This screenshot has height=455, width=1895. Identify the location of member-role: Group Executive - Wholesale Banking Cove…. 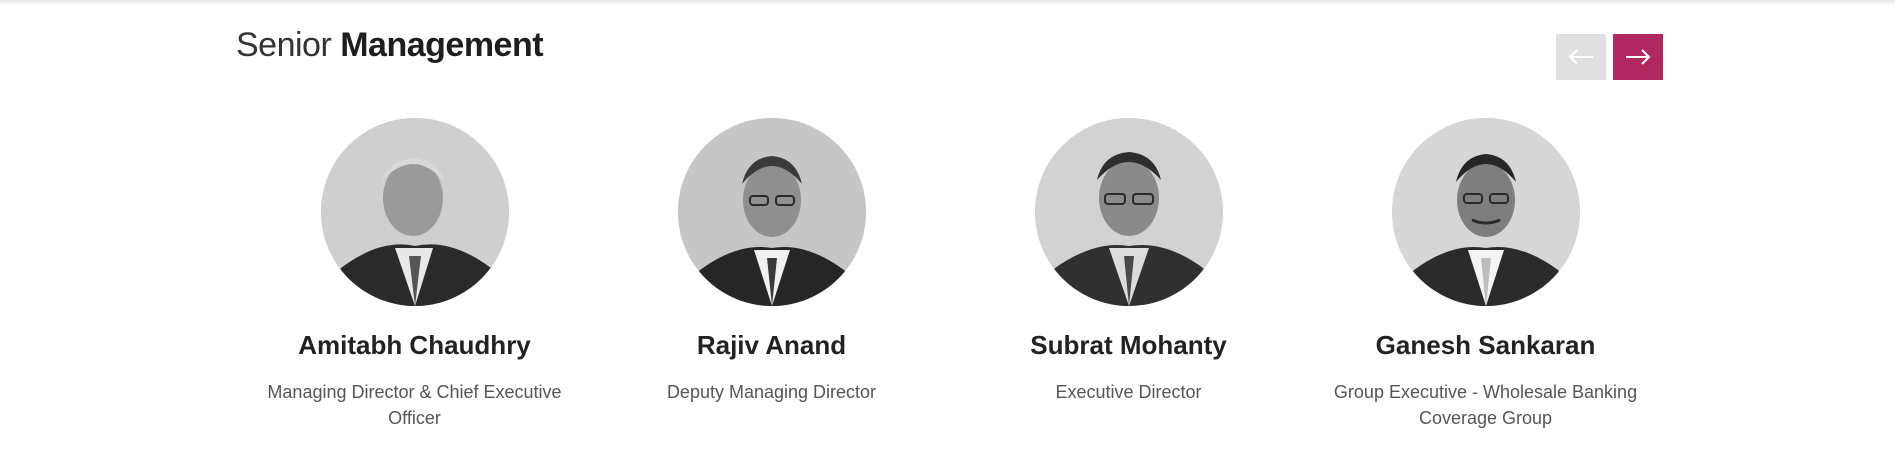
(1485, 405).